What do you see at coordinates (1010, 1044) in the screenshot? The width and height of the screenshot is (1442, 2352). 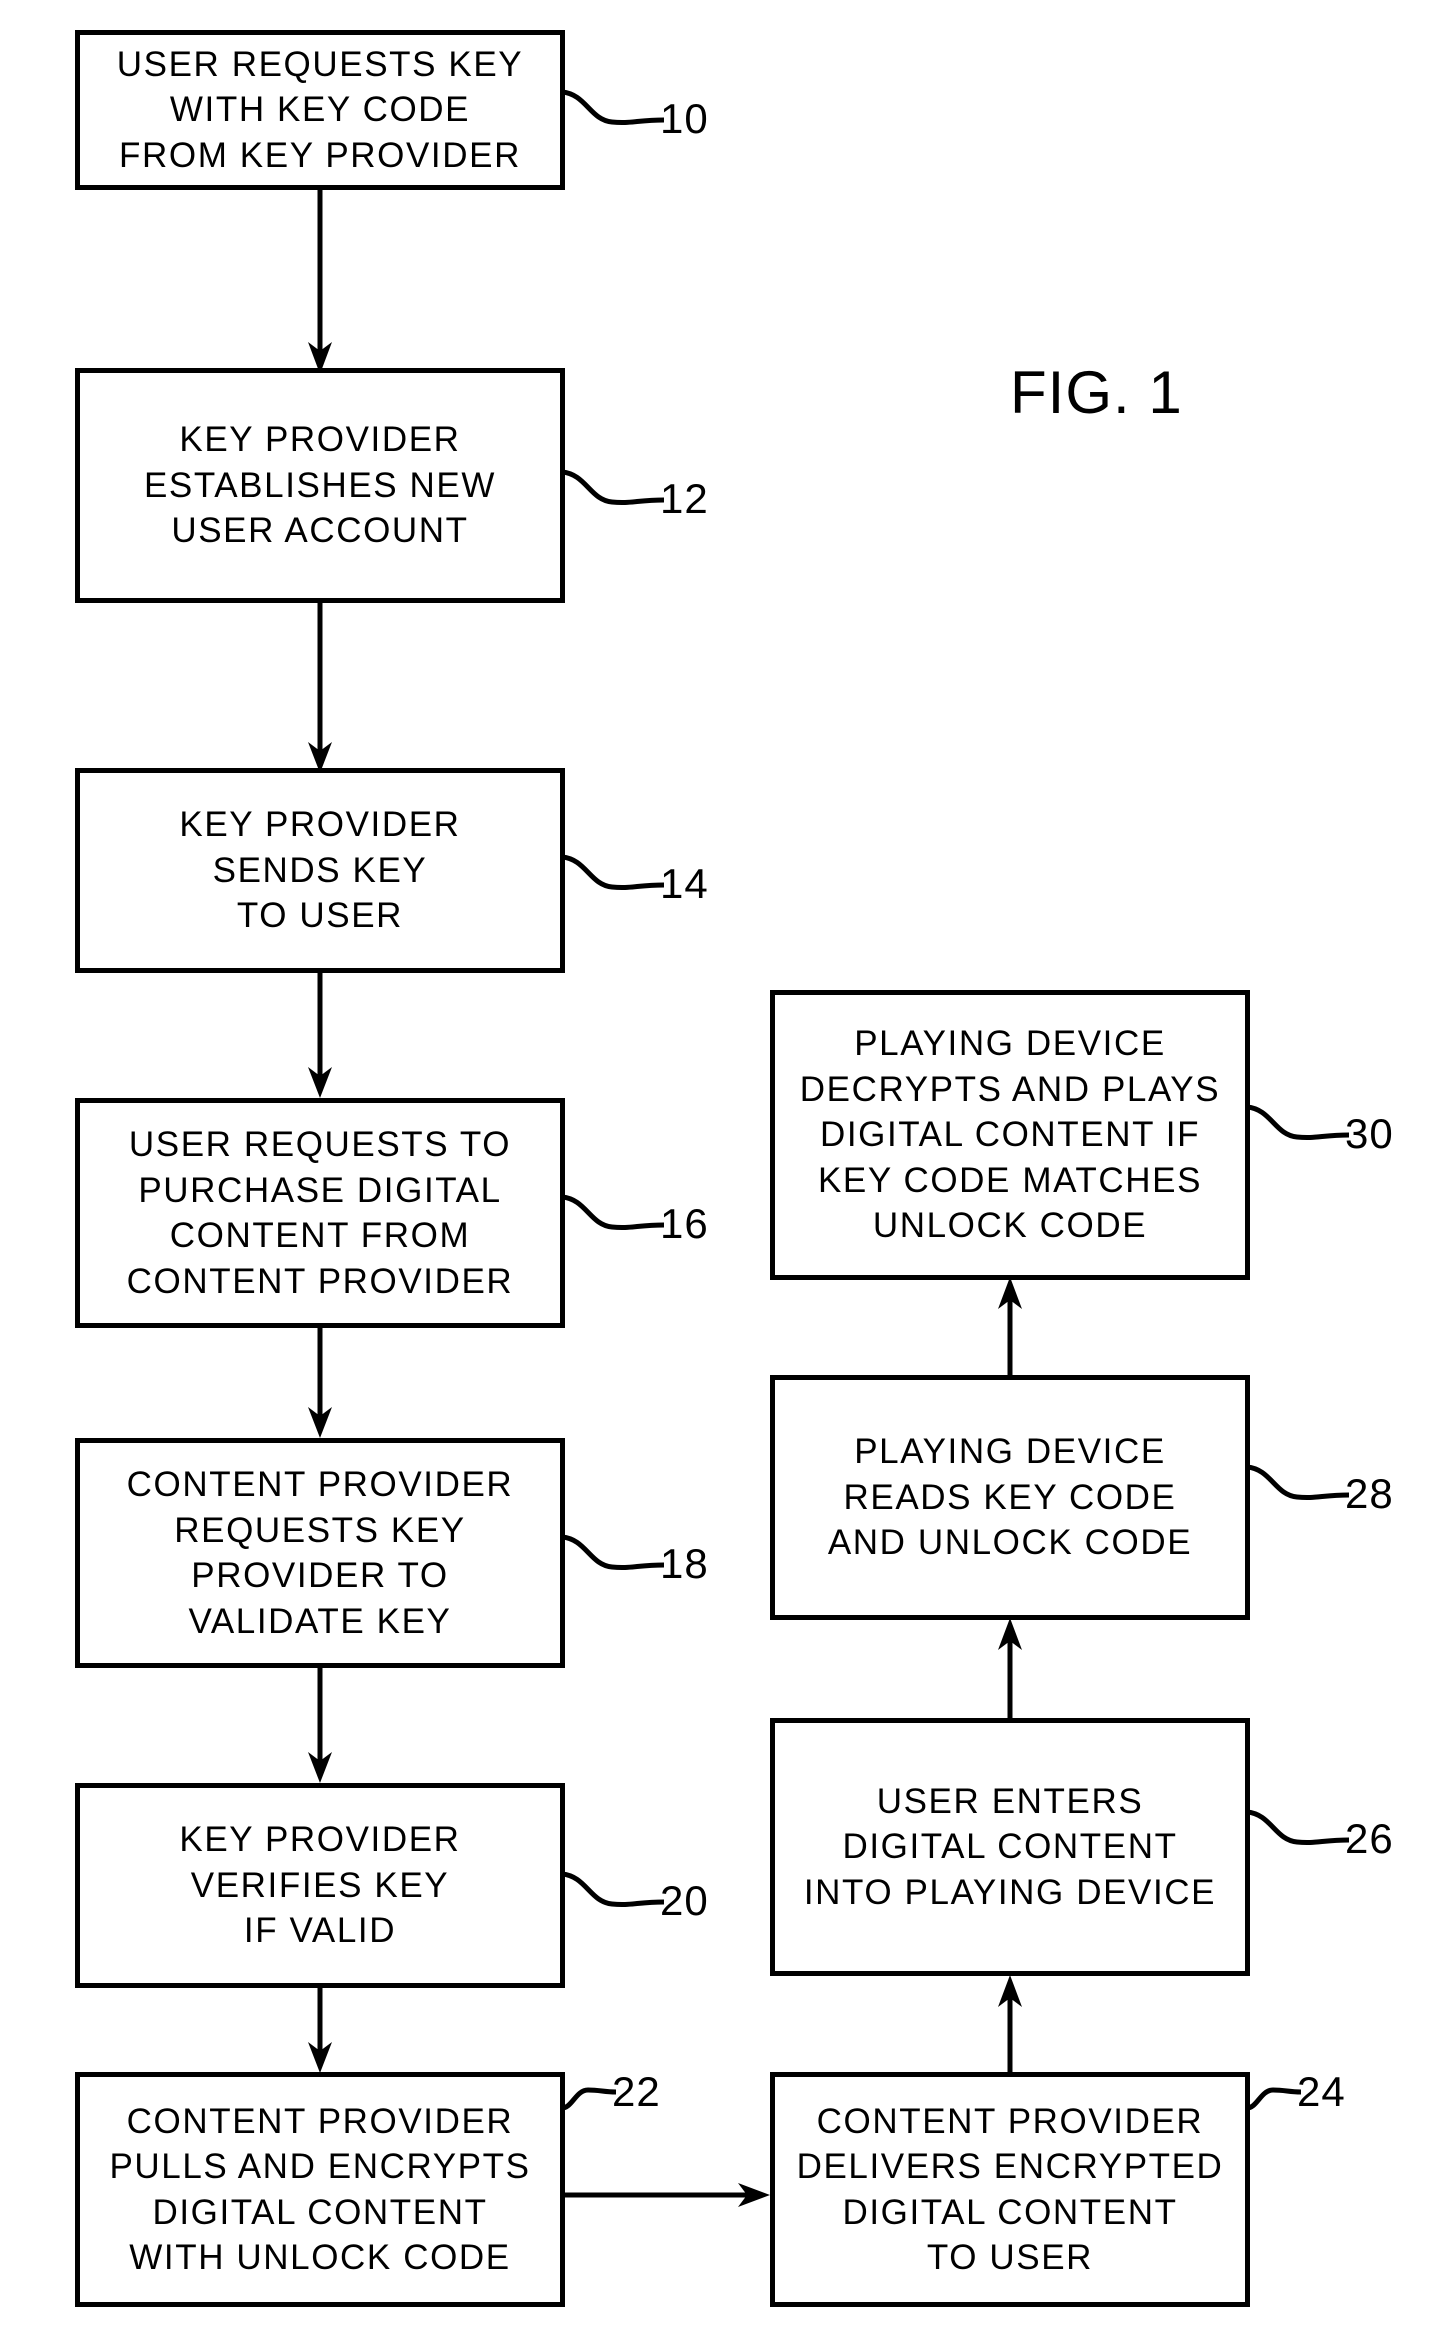 I see `process-box-30-line-1: PLAYING DEVICE` at bounding box center [1010, 1044].